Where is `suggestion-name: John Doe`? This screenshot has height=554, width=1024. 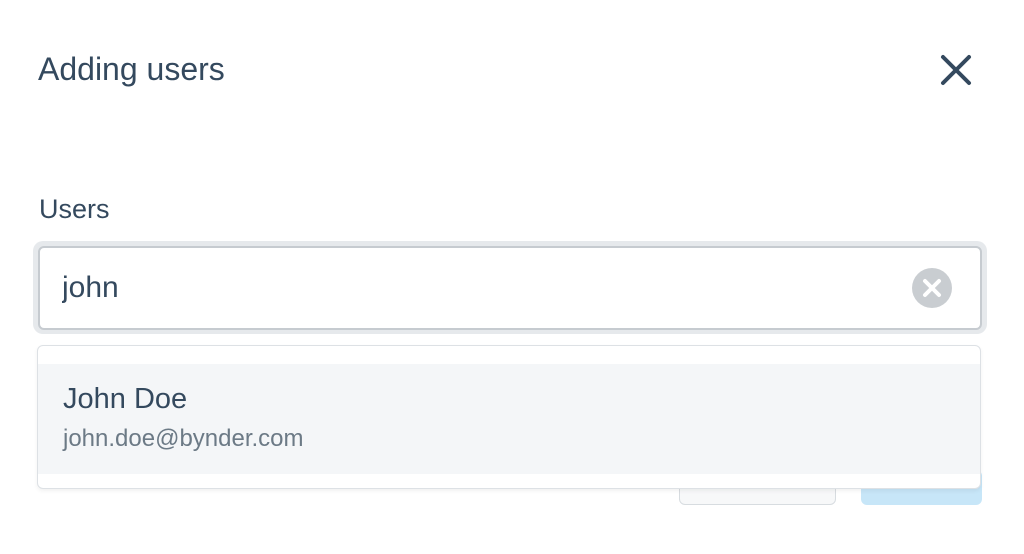 suggestion-name: John Doe is located at coordinates (125, 399).